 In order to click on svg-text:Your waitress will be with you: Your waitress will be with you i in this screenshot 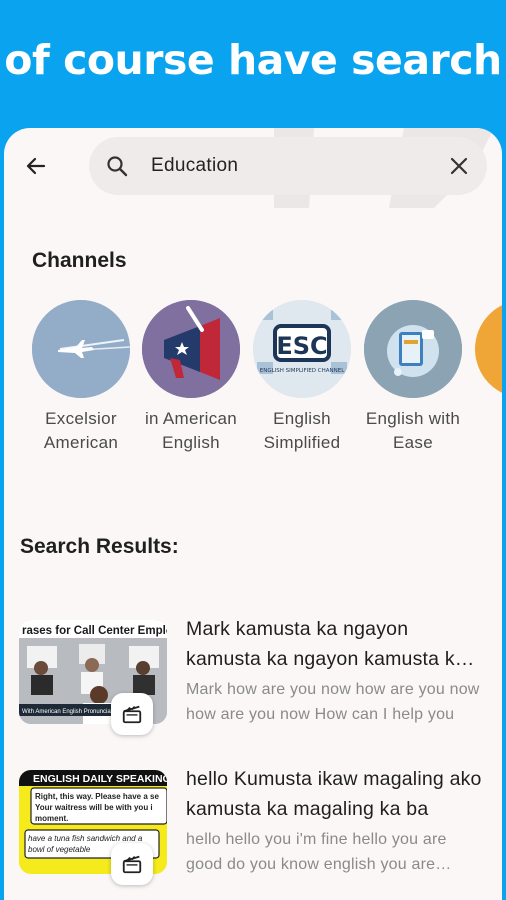, I will do `click(94, 807)`.